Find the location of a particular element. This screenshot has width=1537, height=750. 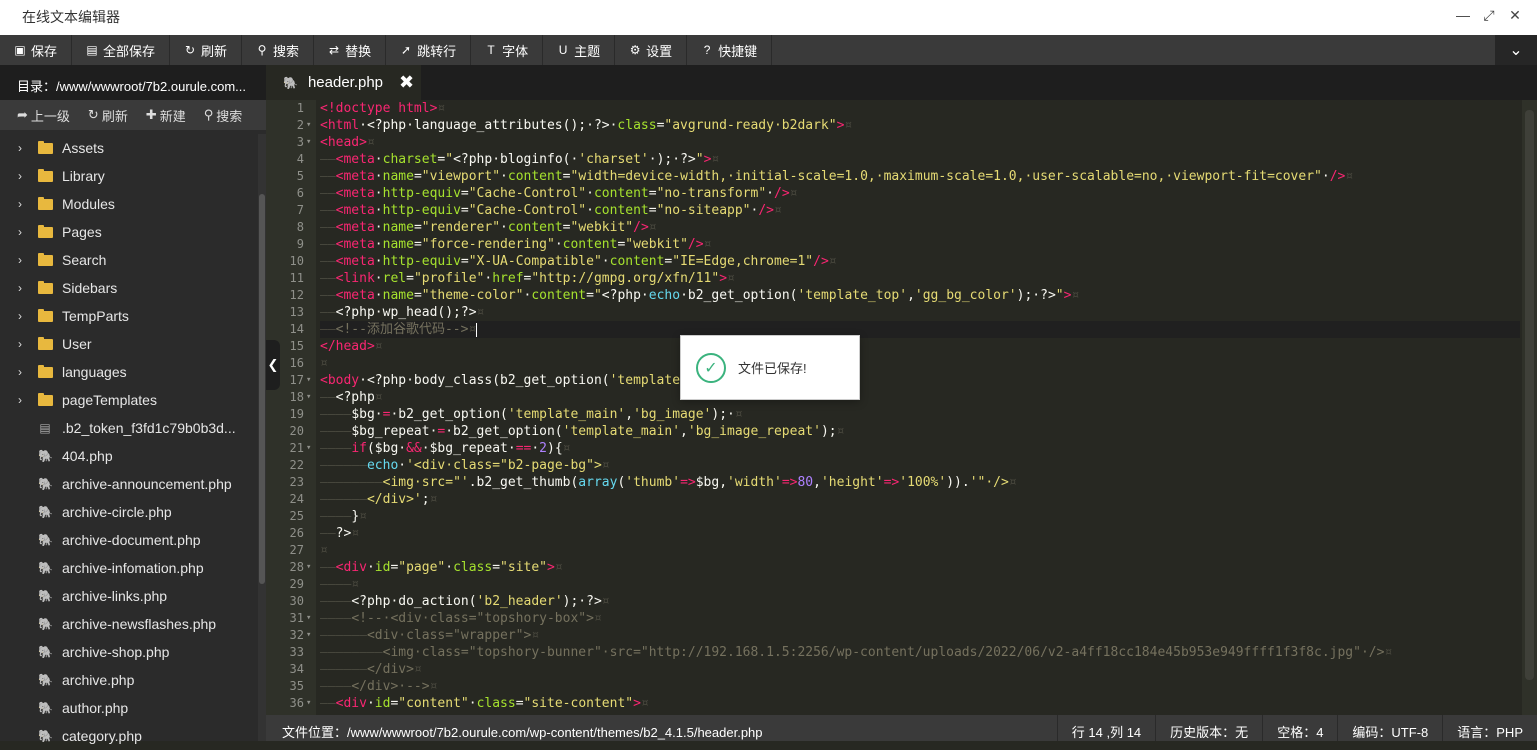

encoding-setting: 编码：UTF-8 is located at coordinates (1389, 728).